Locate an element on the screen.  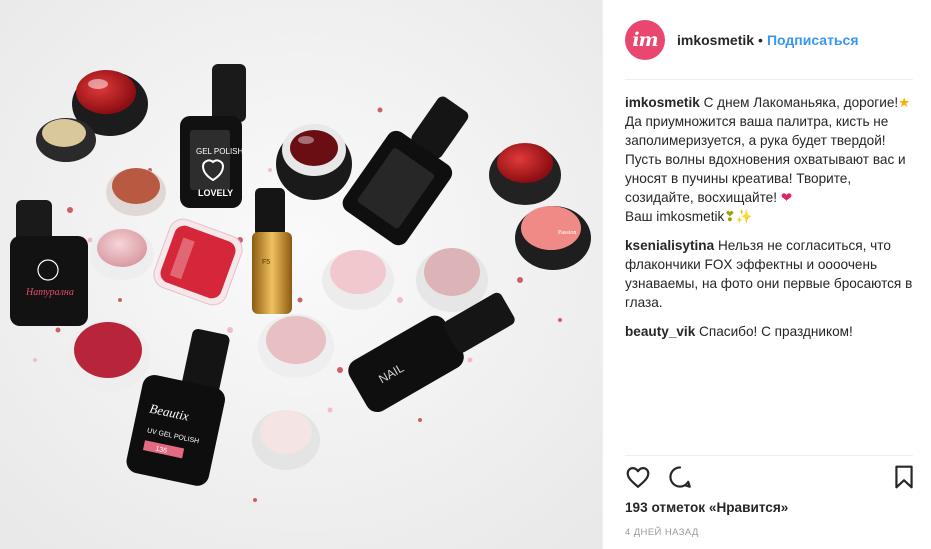
actions-divider is located at coordinates (769, 455).